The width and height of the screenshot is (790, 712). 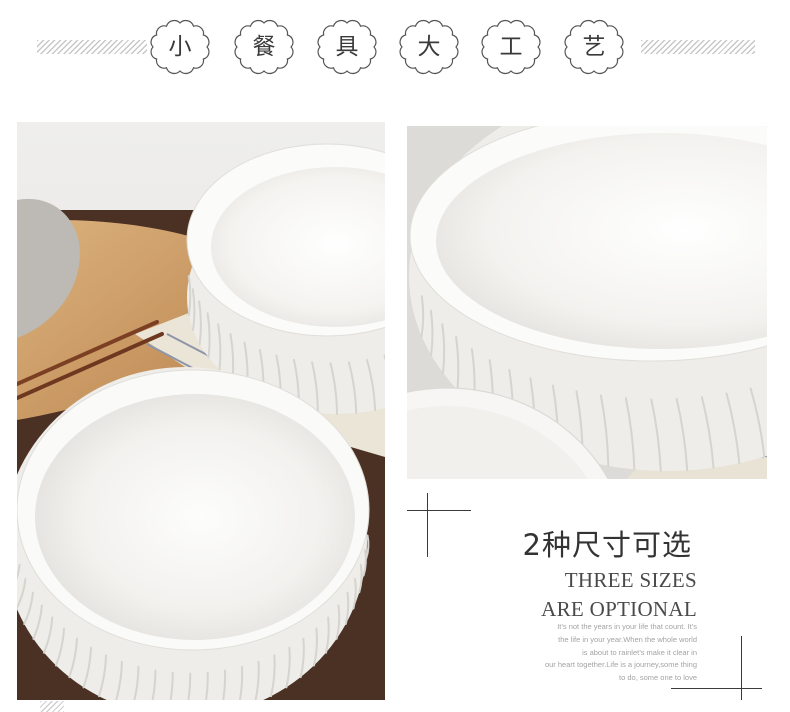 What do you see at coordinates (716, 688) in the screenshot?
I see `decor-horizontal-line-bottom` at bounding box center [716, 688].